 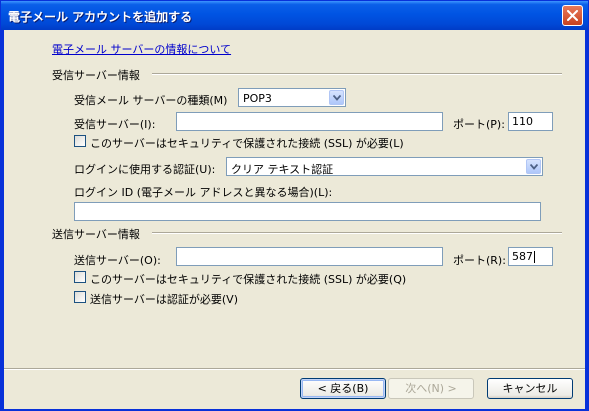 What do you see at coordinates (80, 297) in the screenshot?
I see `outgoing-auth-checkbox` at bounding box center [80, 297].